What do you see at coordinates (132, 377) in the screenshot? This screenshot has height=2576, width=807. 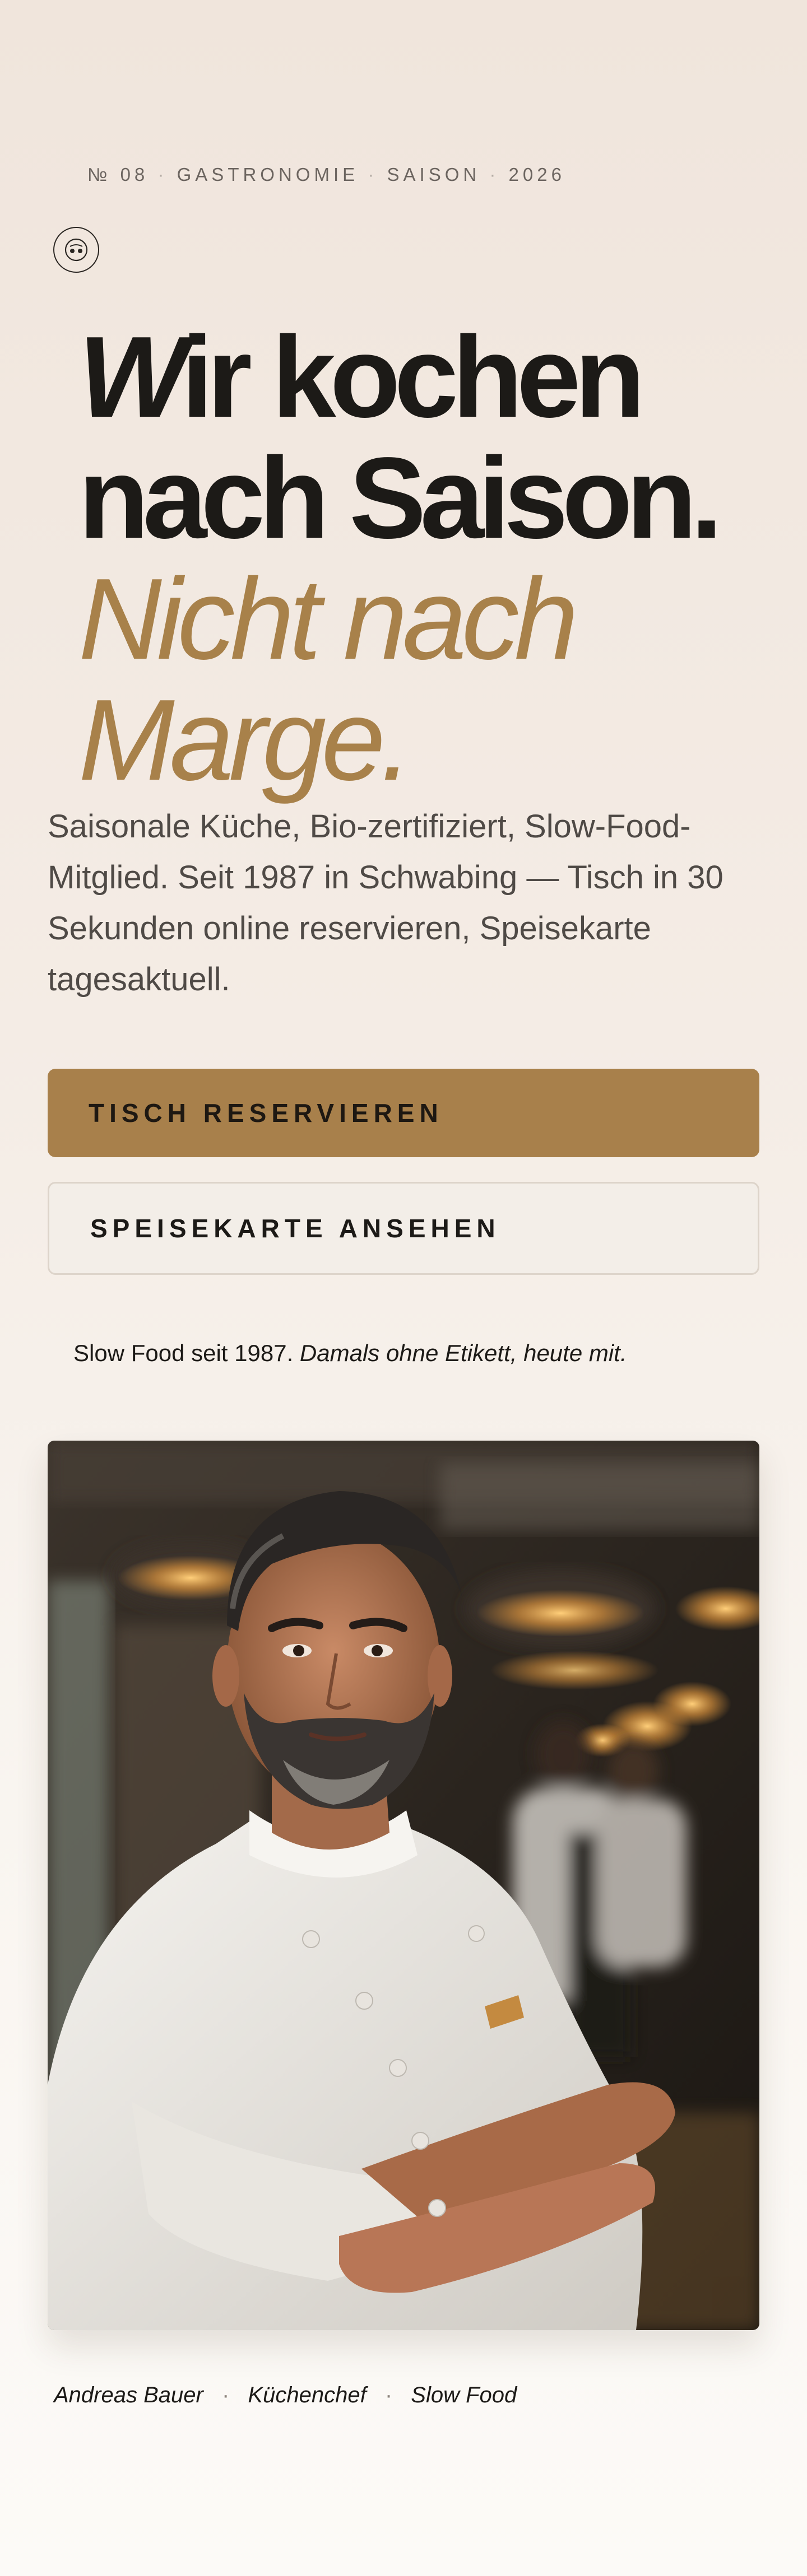 I see `headline-initial: W` at bounding box center [132, 377].